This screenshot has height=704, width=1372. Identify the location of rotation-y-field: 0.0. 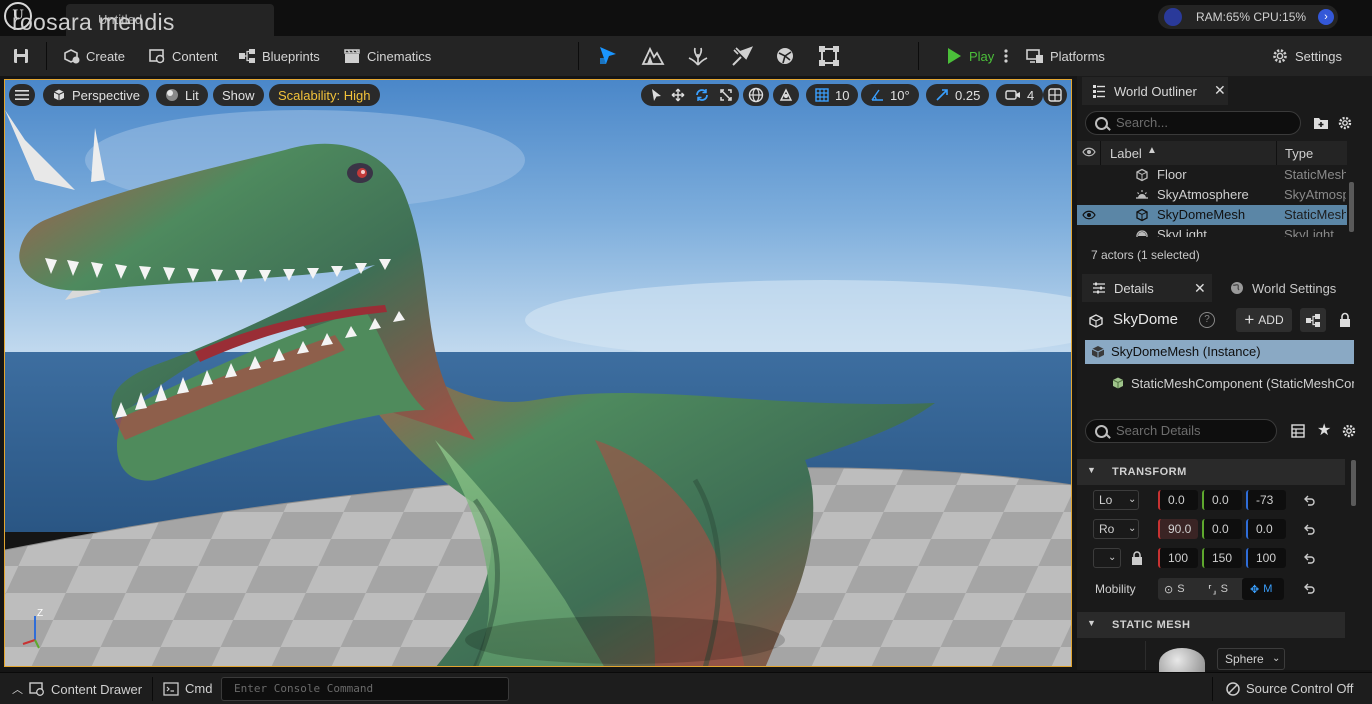
(1222, 529).